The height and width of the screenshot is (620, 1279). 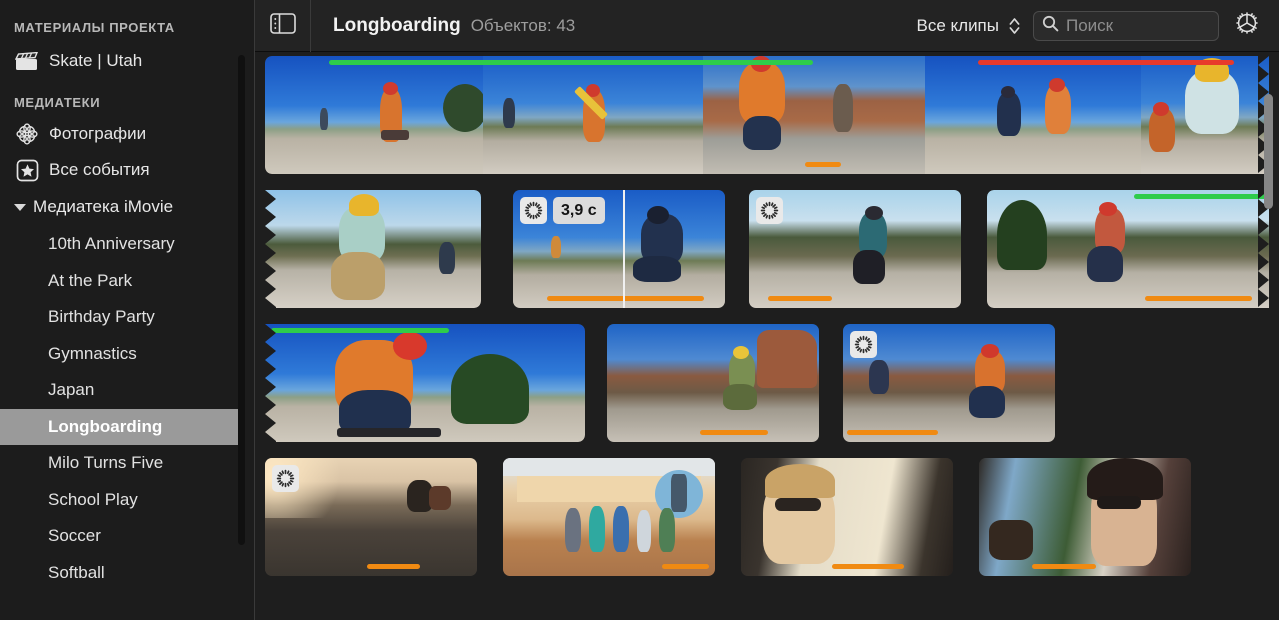 What do you see at coordinates (27, 134) in the screenshot?
I see `photos-flower-icon` at bounding box center [27, 134].